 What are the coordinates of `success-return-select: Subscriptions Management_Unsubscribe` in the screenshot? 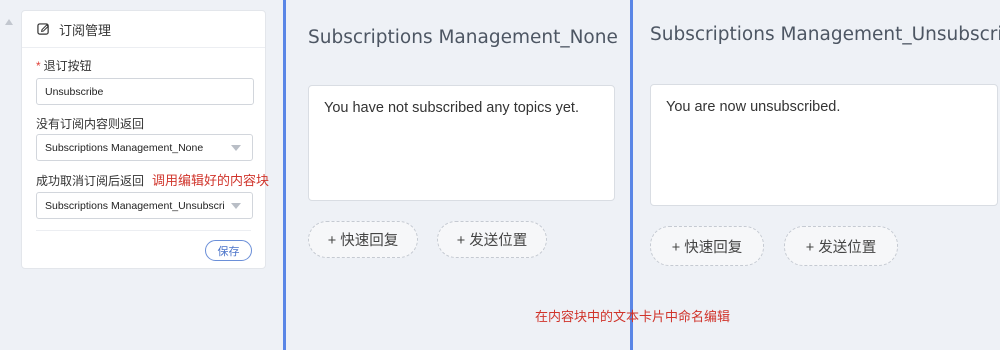 It's located at (144, 205).